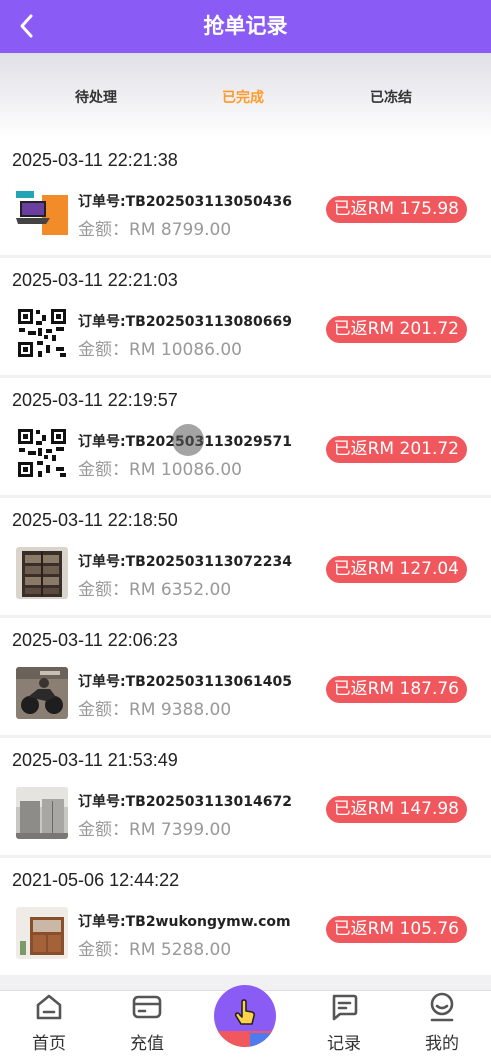 The image size is (491, 1062). I want to click on rebate-badge: 已返RM 105.76, so click(396, 929).